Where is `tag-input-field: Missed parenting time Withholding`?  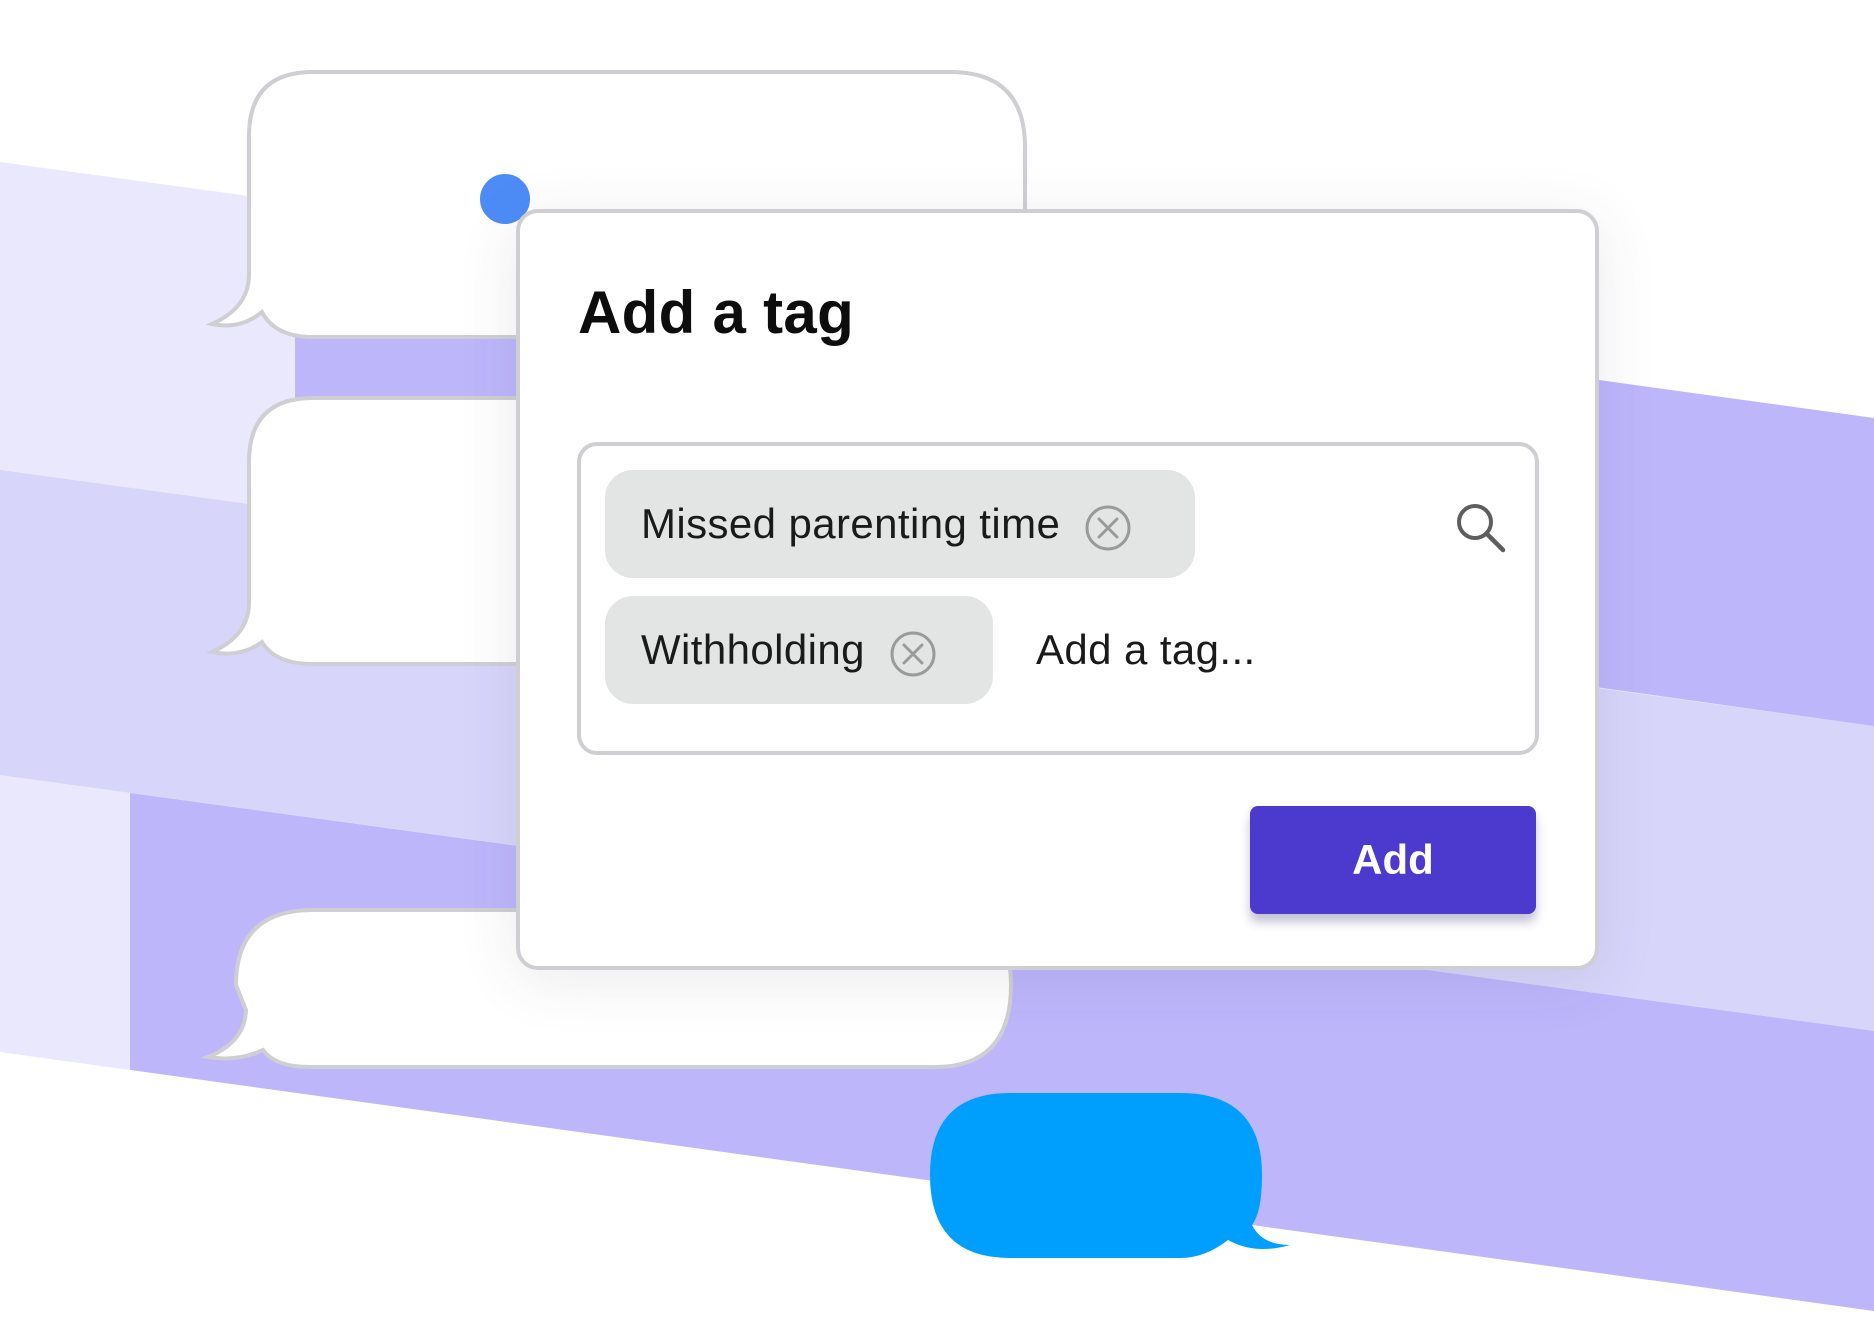 tag-input-field: Missed parenting time Withholding is located at coordinates (1058, 598).